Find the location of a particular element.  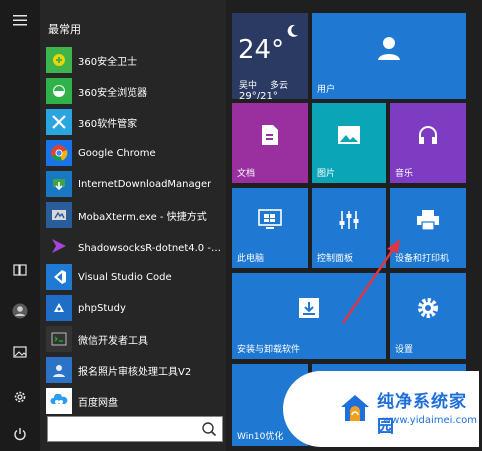

list-item: 报名照片审核处理工具V2 is located at coordinates (136, 370).